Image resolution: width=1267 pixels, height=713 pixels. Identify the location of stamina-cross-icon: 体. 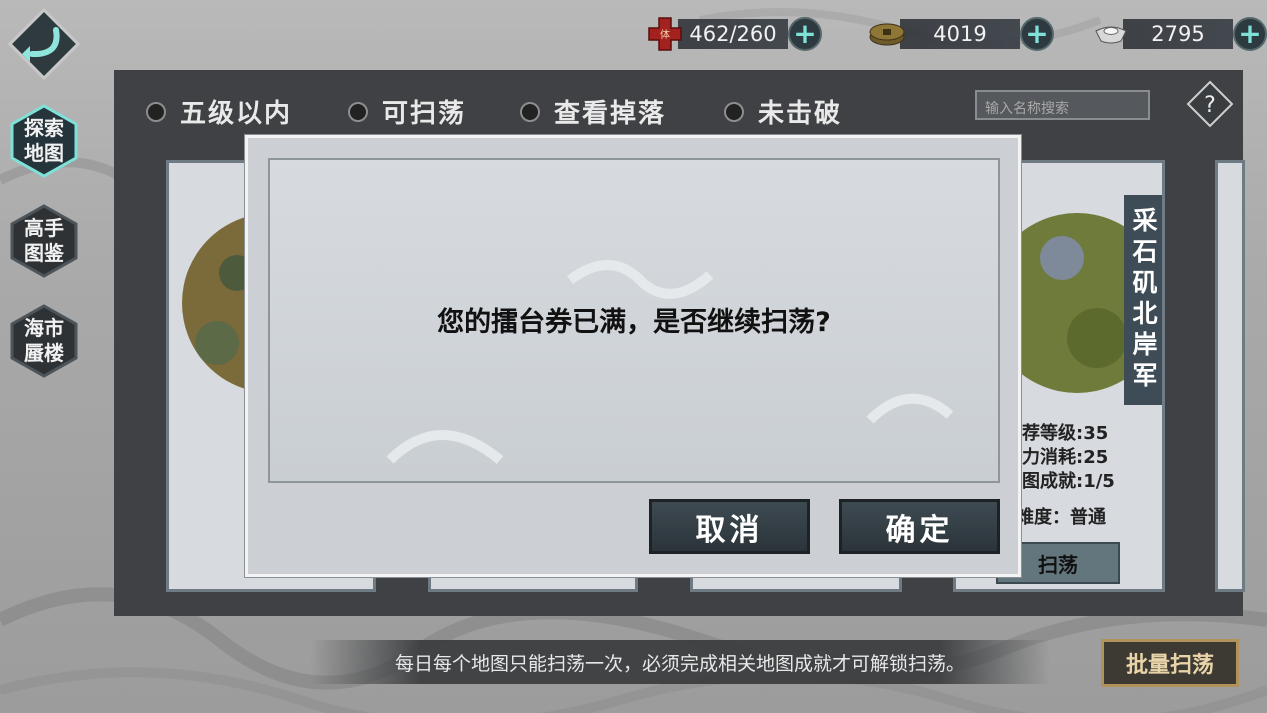
(665, 34).